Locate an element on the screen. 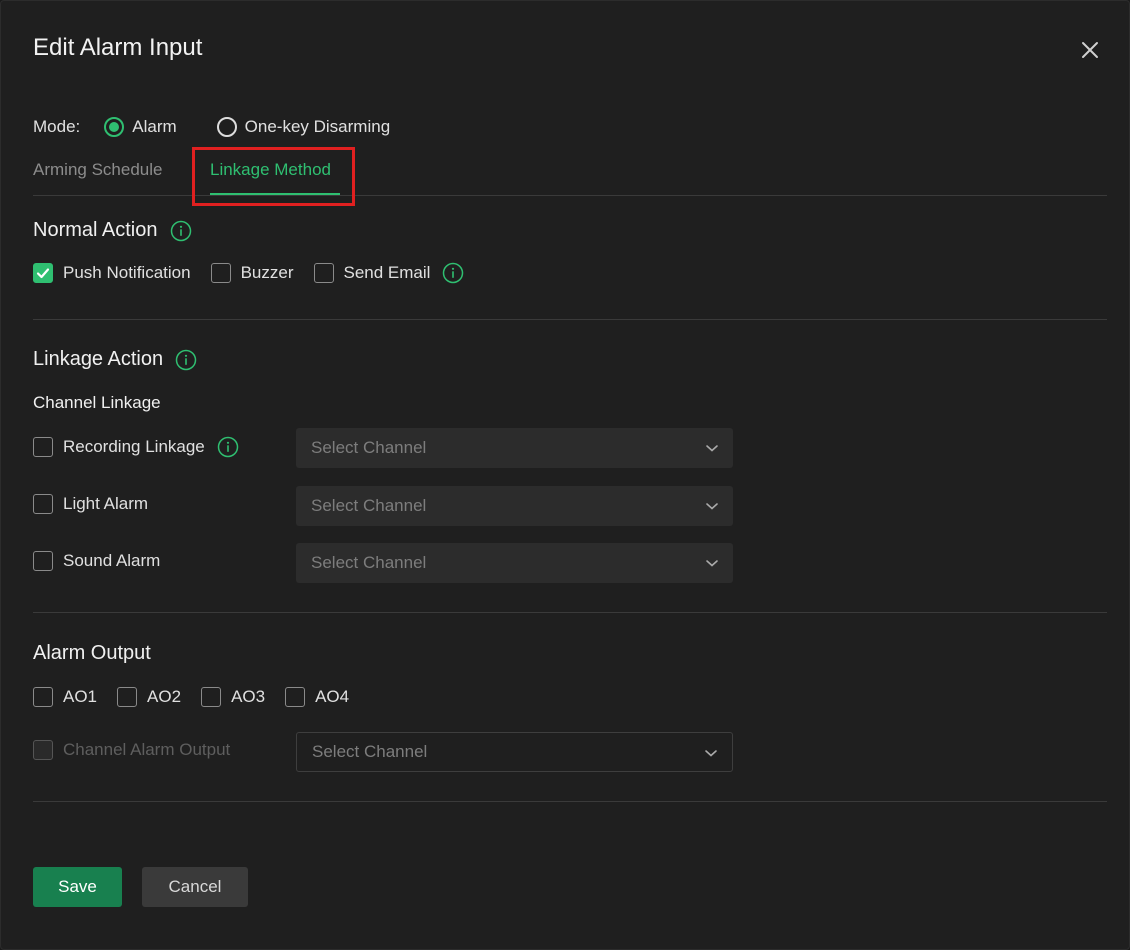 The height and width of the screenshot is (950, 1130). option-label: Send Email is located at coordinates (387, 272).